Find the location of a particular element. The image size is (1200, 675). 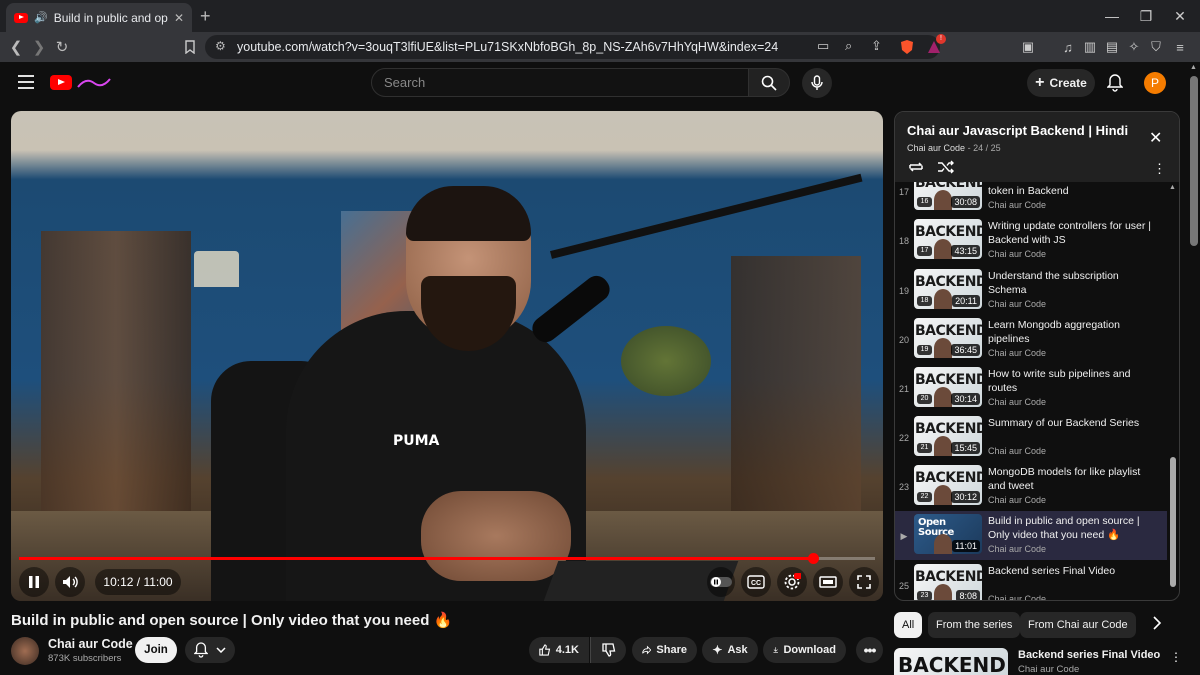

playlist-scroll-up-icon: ▲ is located at coordinates (1172, 187).